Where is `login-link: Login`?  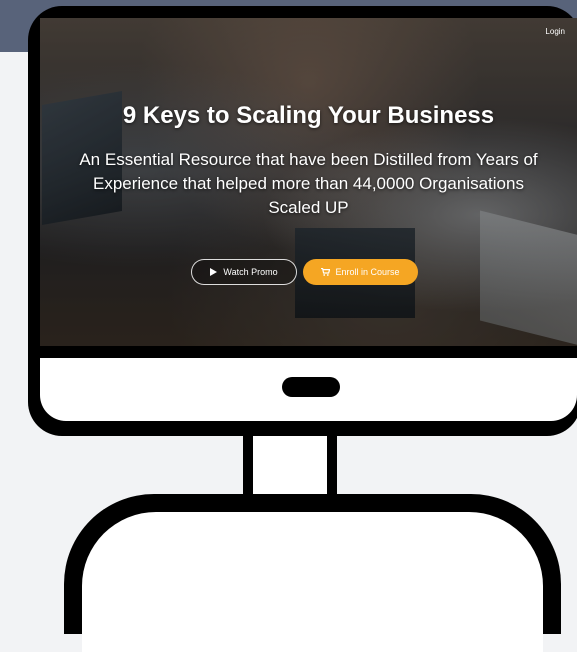
login-link: Login is located at coordinates (555, 31).